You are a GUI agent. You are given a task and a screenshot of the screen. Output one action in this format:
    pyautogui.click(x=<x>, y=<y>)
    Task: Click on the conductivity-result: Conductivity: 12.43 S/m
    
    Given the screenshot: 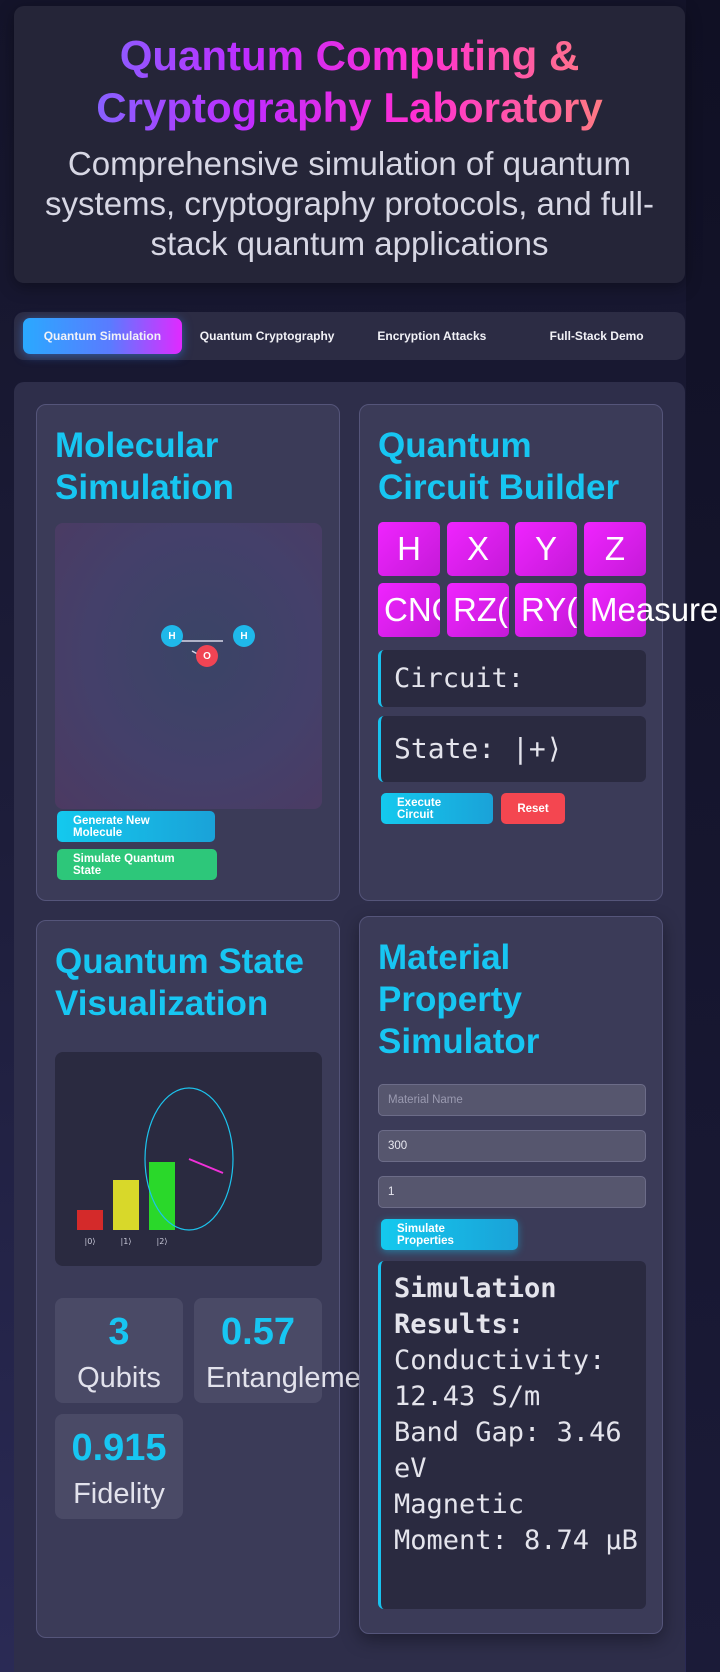 What is the action you would take?
    pyautogui.click(x=508, y=1378)
    